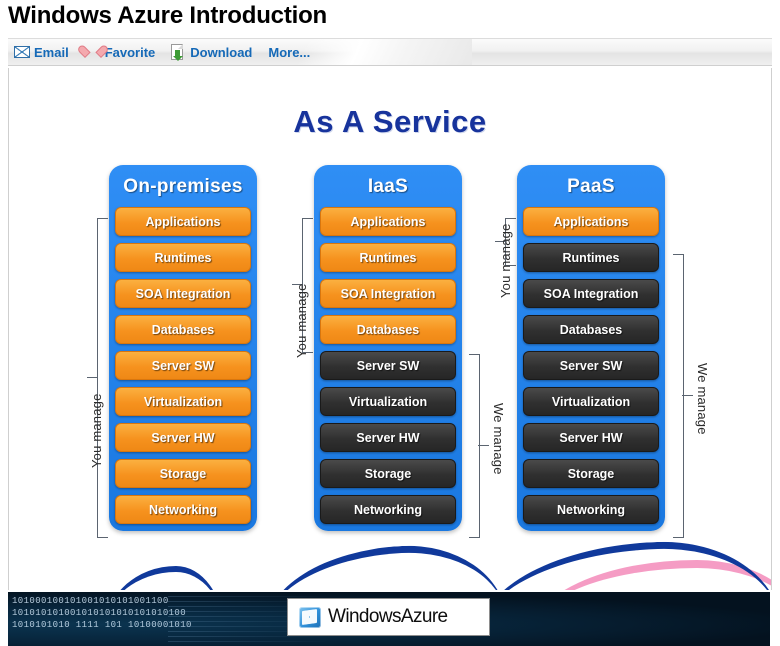 Image resolution: width=780 pixels, height=646 pixels. I want to click on download-button: Download, so click(212, 52).